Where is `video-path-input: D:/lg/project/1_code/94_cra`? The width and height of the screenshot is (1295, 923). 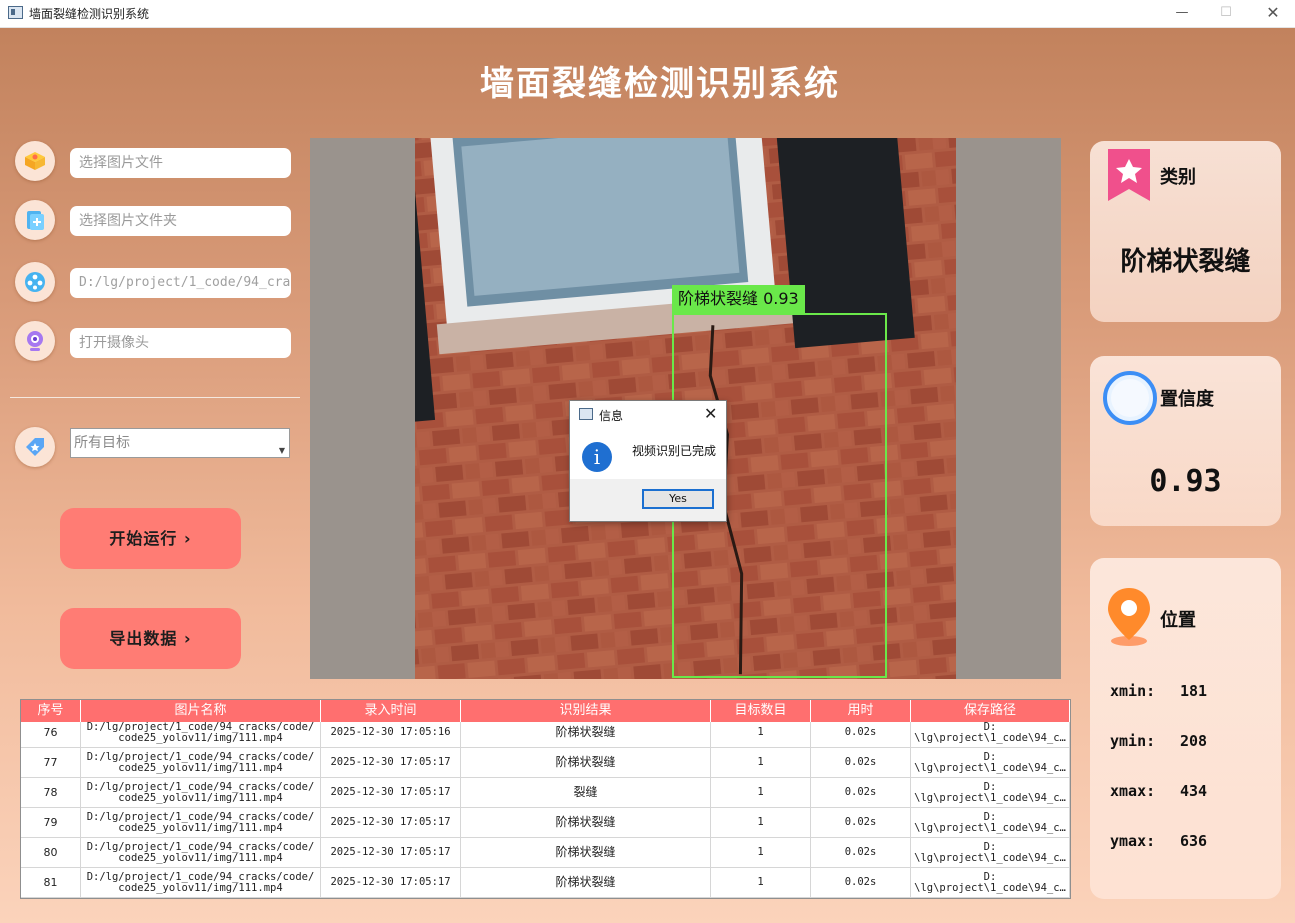 video-path-input: D:/lg/project/1_code/94_cra is located at coordinates (180, 283).